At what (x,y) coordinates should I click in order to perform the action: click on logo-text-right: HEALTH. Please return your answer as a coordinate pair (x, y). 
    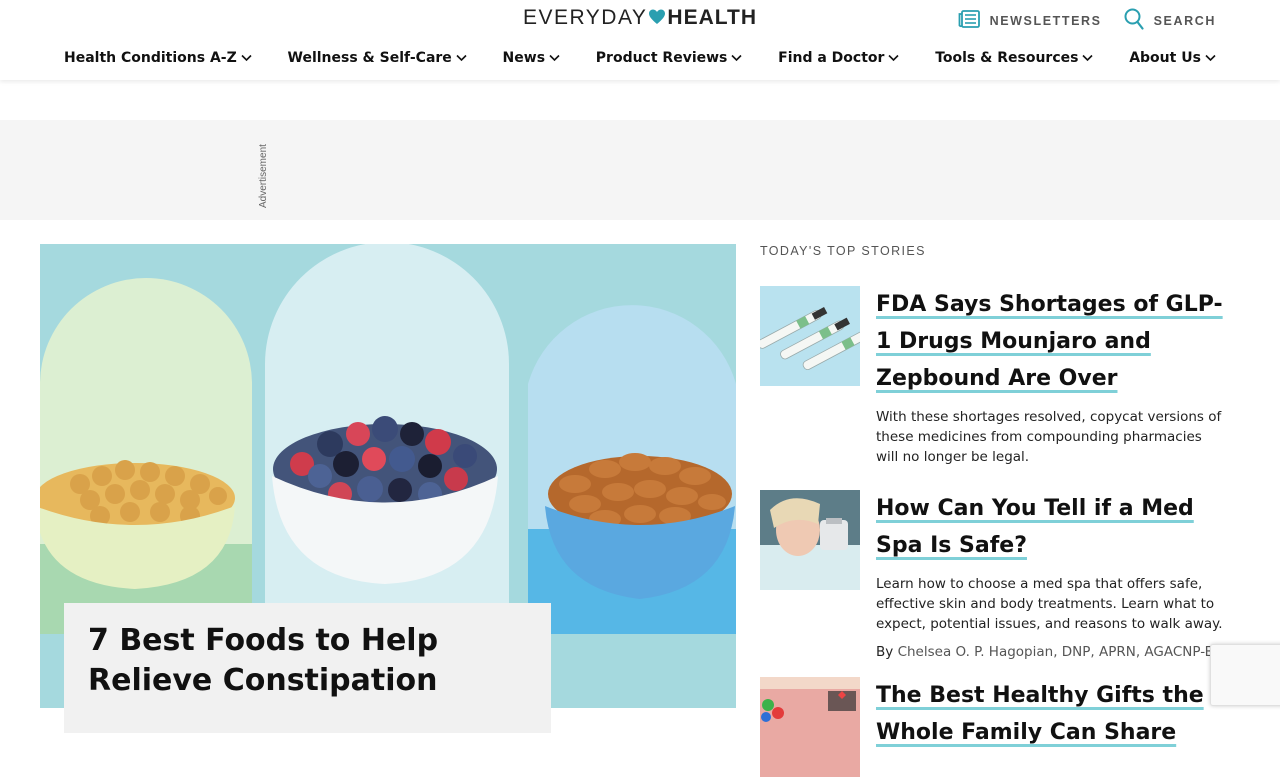
    Looking at the image, I should click on (712, 17).